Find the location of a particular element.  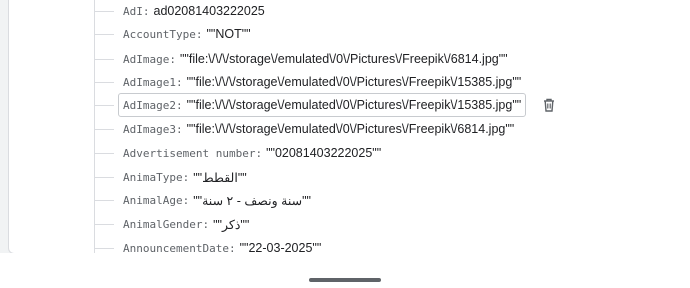

field-value: ad02081403222025 is located at coordinates (209, 11).